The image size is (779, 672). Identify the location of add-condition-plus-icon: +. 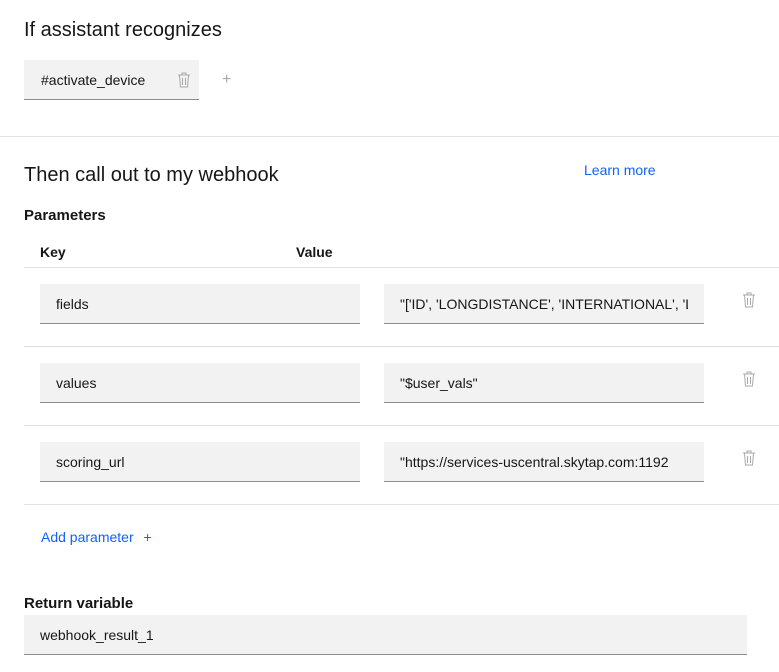
(226, 80).